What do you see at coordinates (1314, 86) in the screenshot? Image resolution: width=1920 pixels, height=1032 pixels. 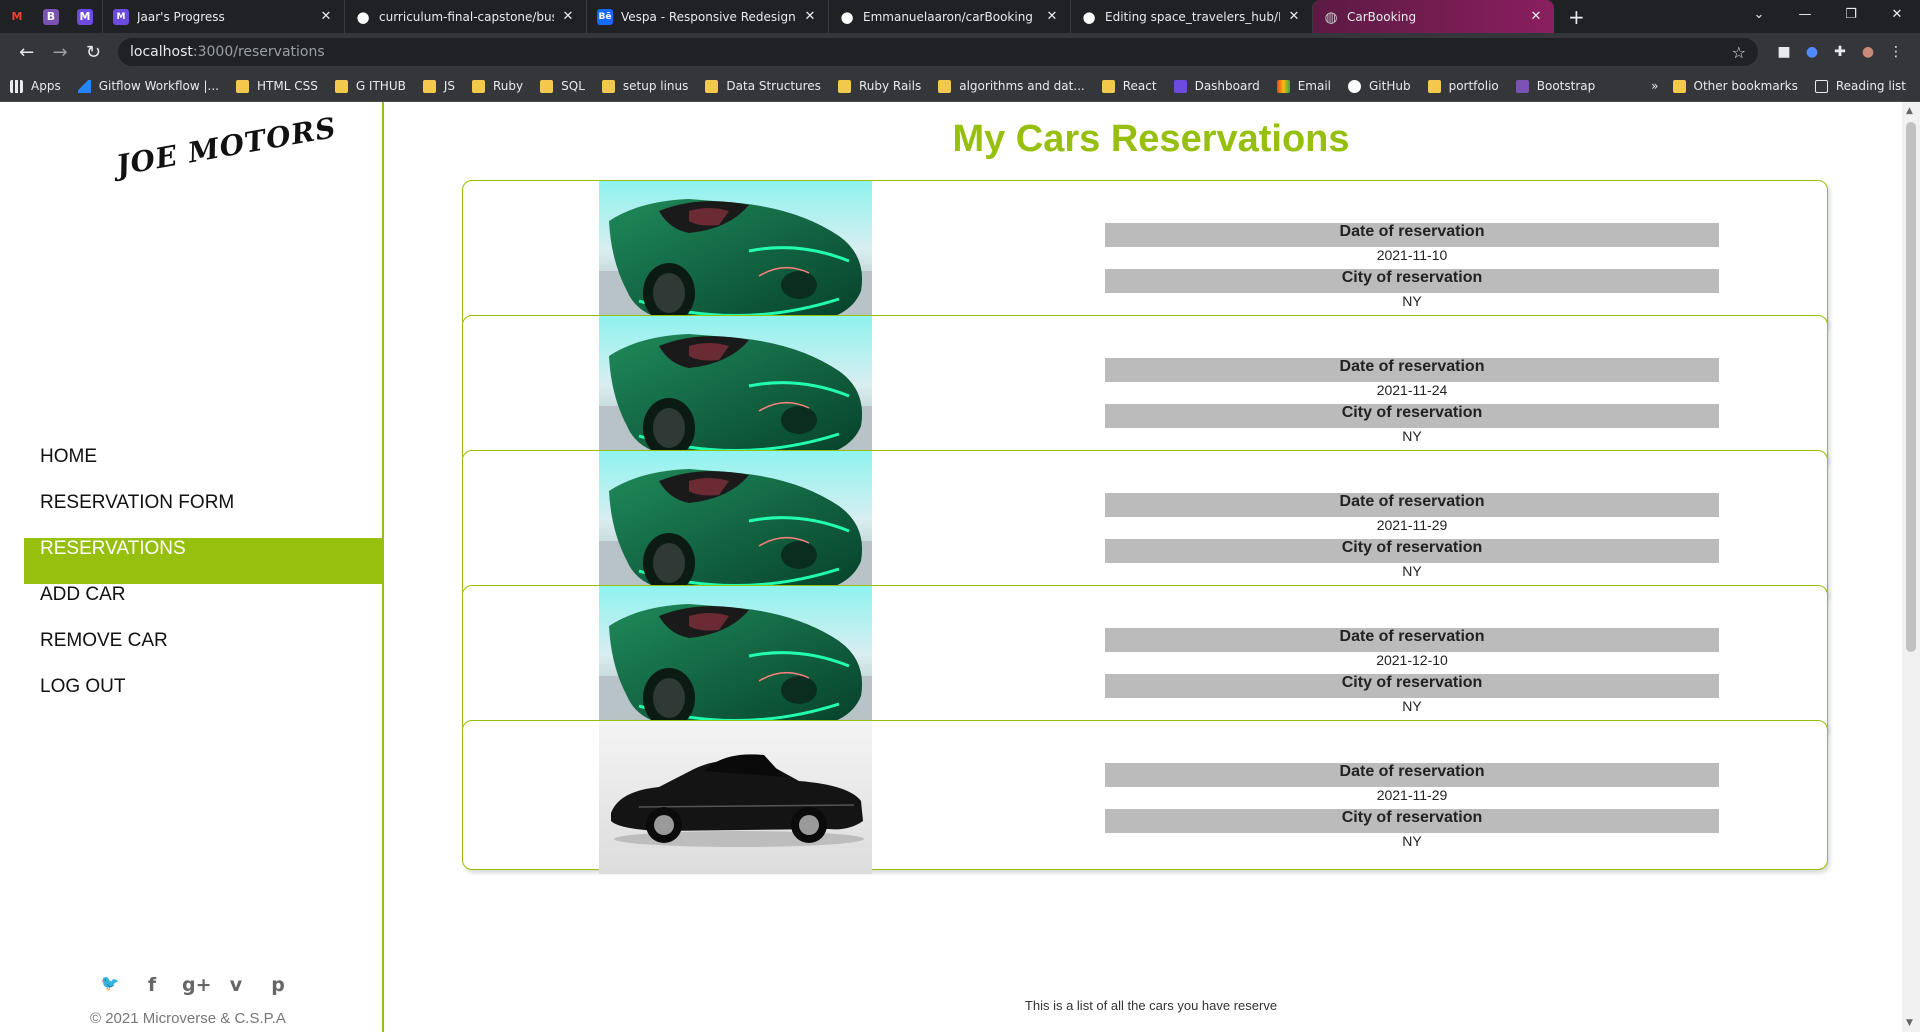 I see `bookmark-label: Email` at bounding box center [1314, 86].